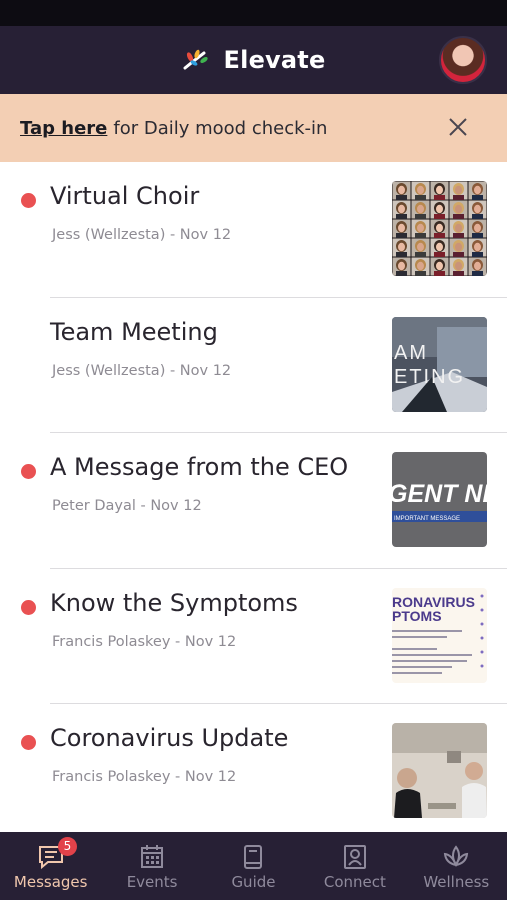 The height and width of the screenshot is (900, 507). I want to click on tab-wellness: Wellness, so click(456, 866).